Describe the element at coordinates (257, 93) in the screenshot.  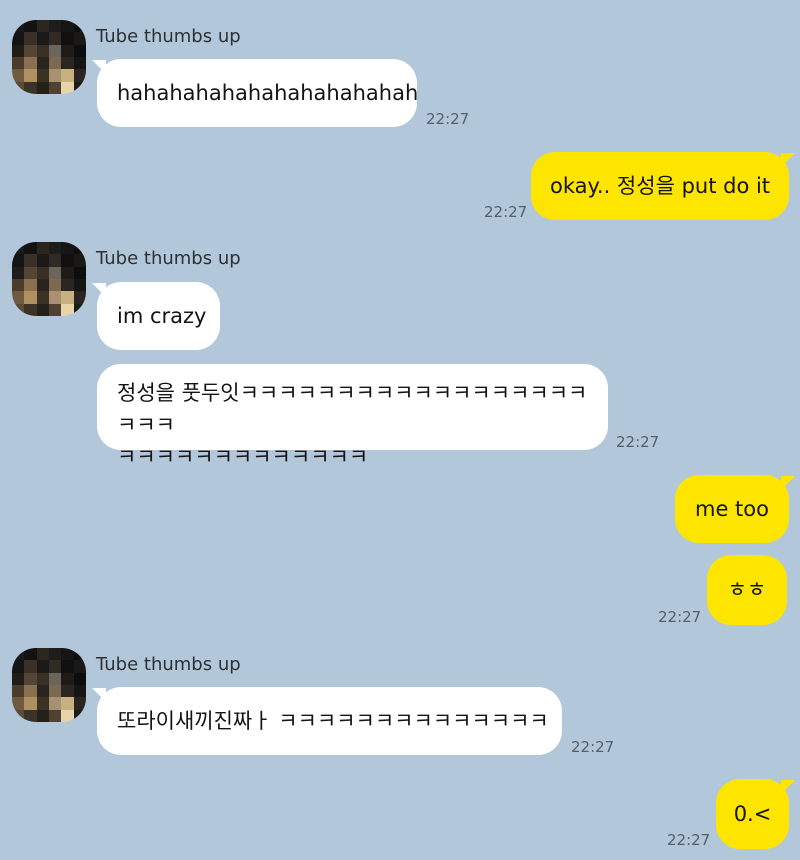
I see `message-bubble: hahahahahahahahahahahah` at that location.